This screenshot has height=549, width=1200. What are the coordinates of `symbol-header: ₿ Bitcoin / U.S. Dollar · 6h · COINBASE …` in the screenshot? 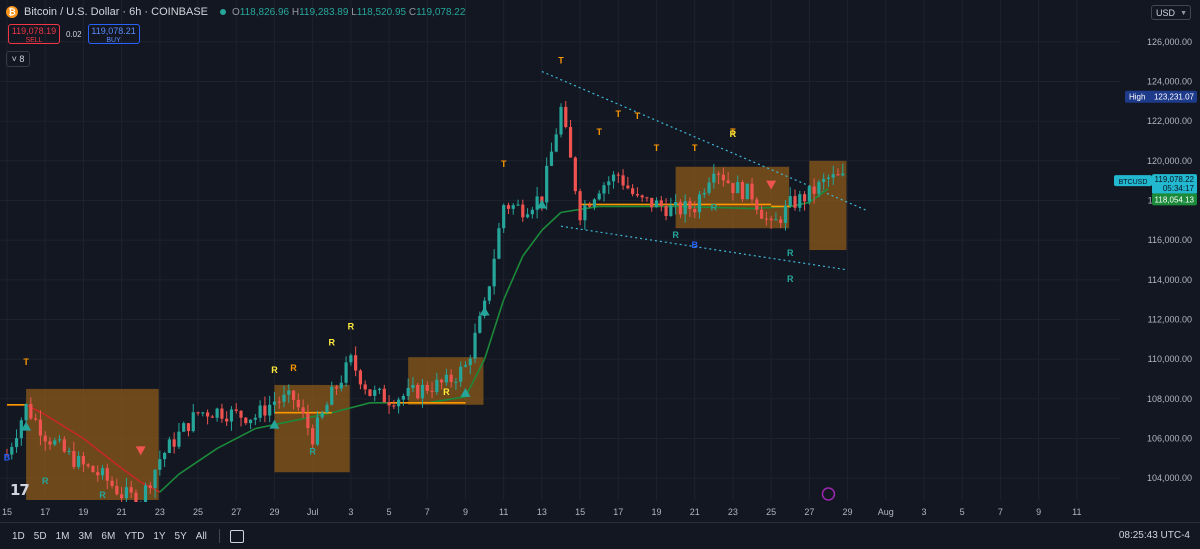 It's located at (235, 12).